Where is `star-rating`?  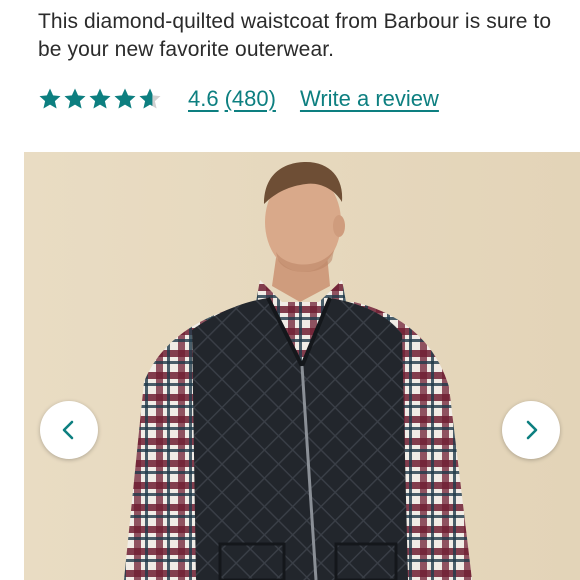 star-rating is located at coordinates (100, 99).